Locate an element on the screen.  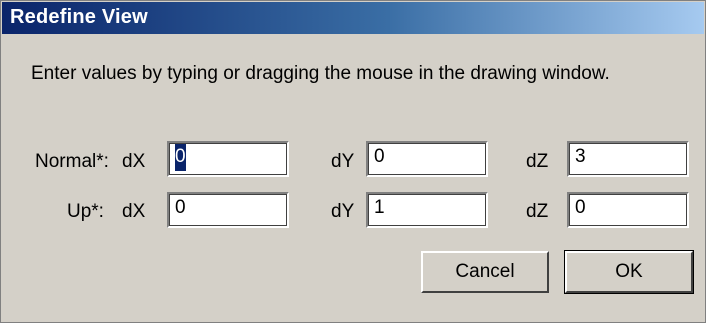
up-dy-value: 1 is located at coordinates (379, 207).